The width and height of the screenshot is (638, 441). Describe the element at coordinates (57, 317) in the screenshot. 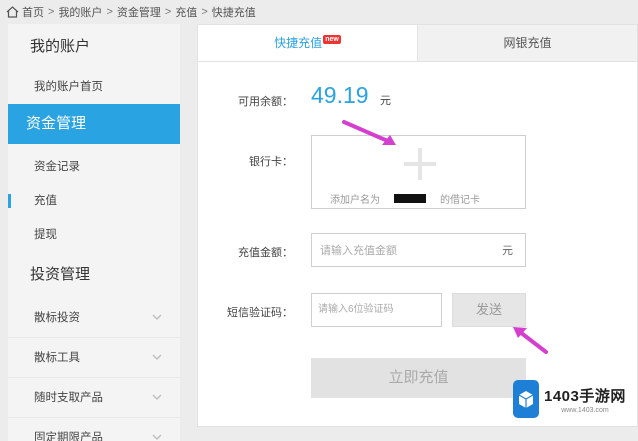

I see `sidebar-item-label: 散标投资` at that location.